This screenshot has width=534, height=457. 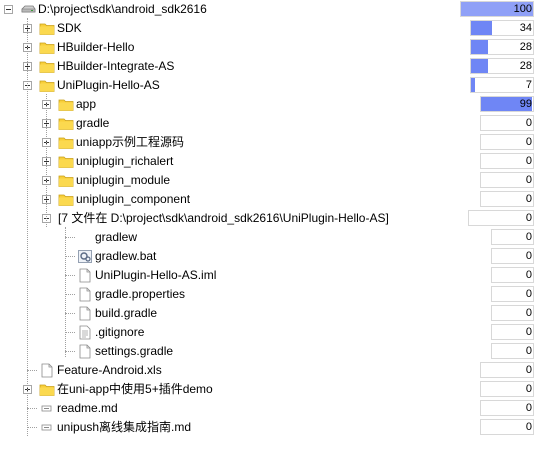 I want to click on size-percent-bar: 99, so click(x=507, y=104).